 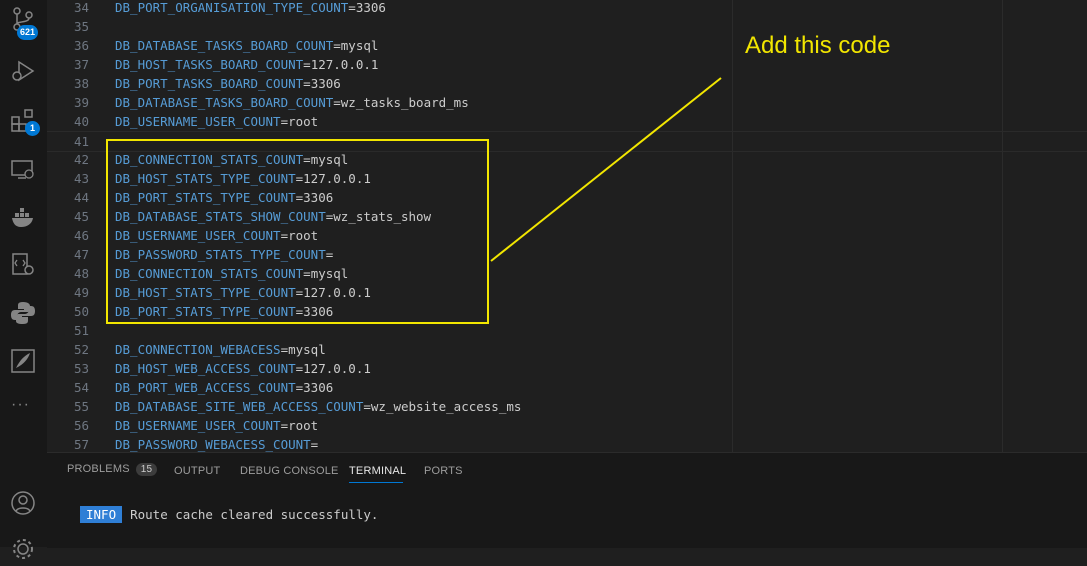 I want to click on tab-output: OUTPUT, so click(x=197, y=471).